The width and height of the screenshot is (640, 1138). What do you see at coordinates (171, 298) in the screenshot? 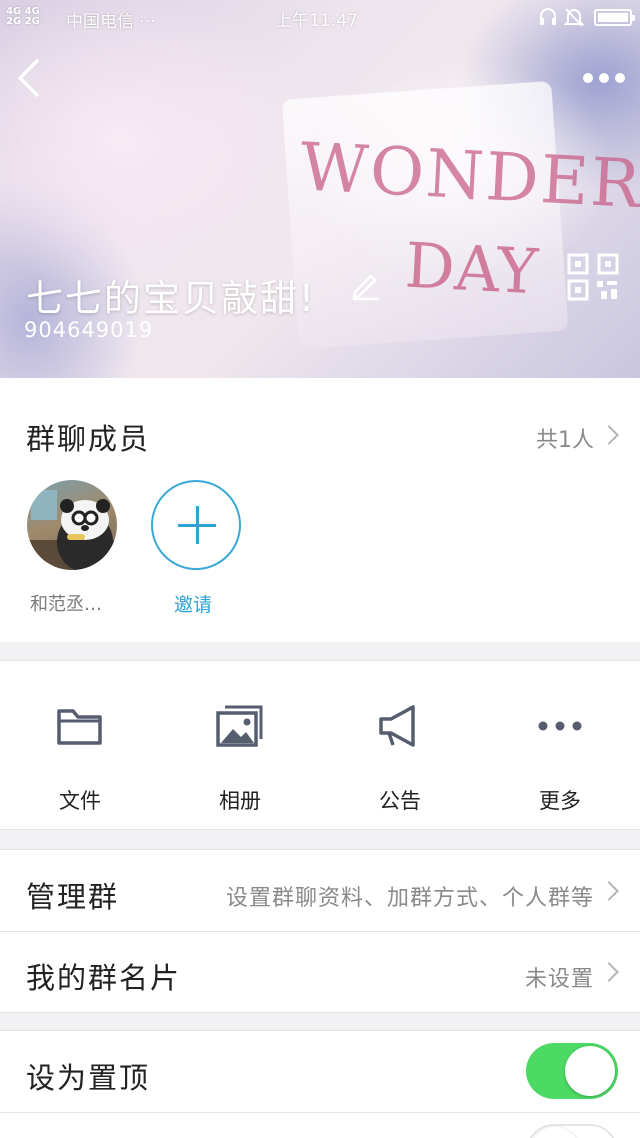
I see `group-name: 七七的宝贝敲甜!` at bounding box center [171, 298].